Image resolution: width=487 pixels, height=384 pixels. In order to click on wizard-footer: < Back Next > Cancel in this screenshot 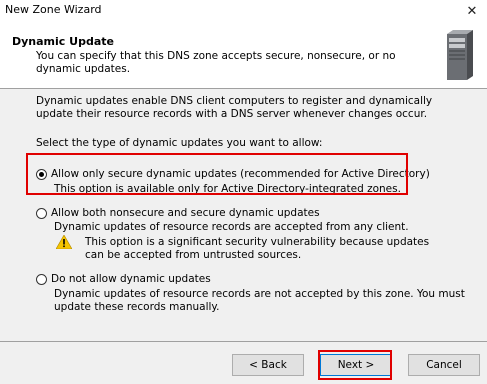, I will do `click(243, 363)`.